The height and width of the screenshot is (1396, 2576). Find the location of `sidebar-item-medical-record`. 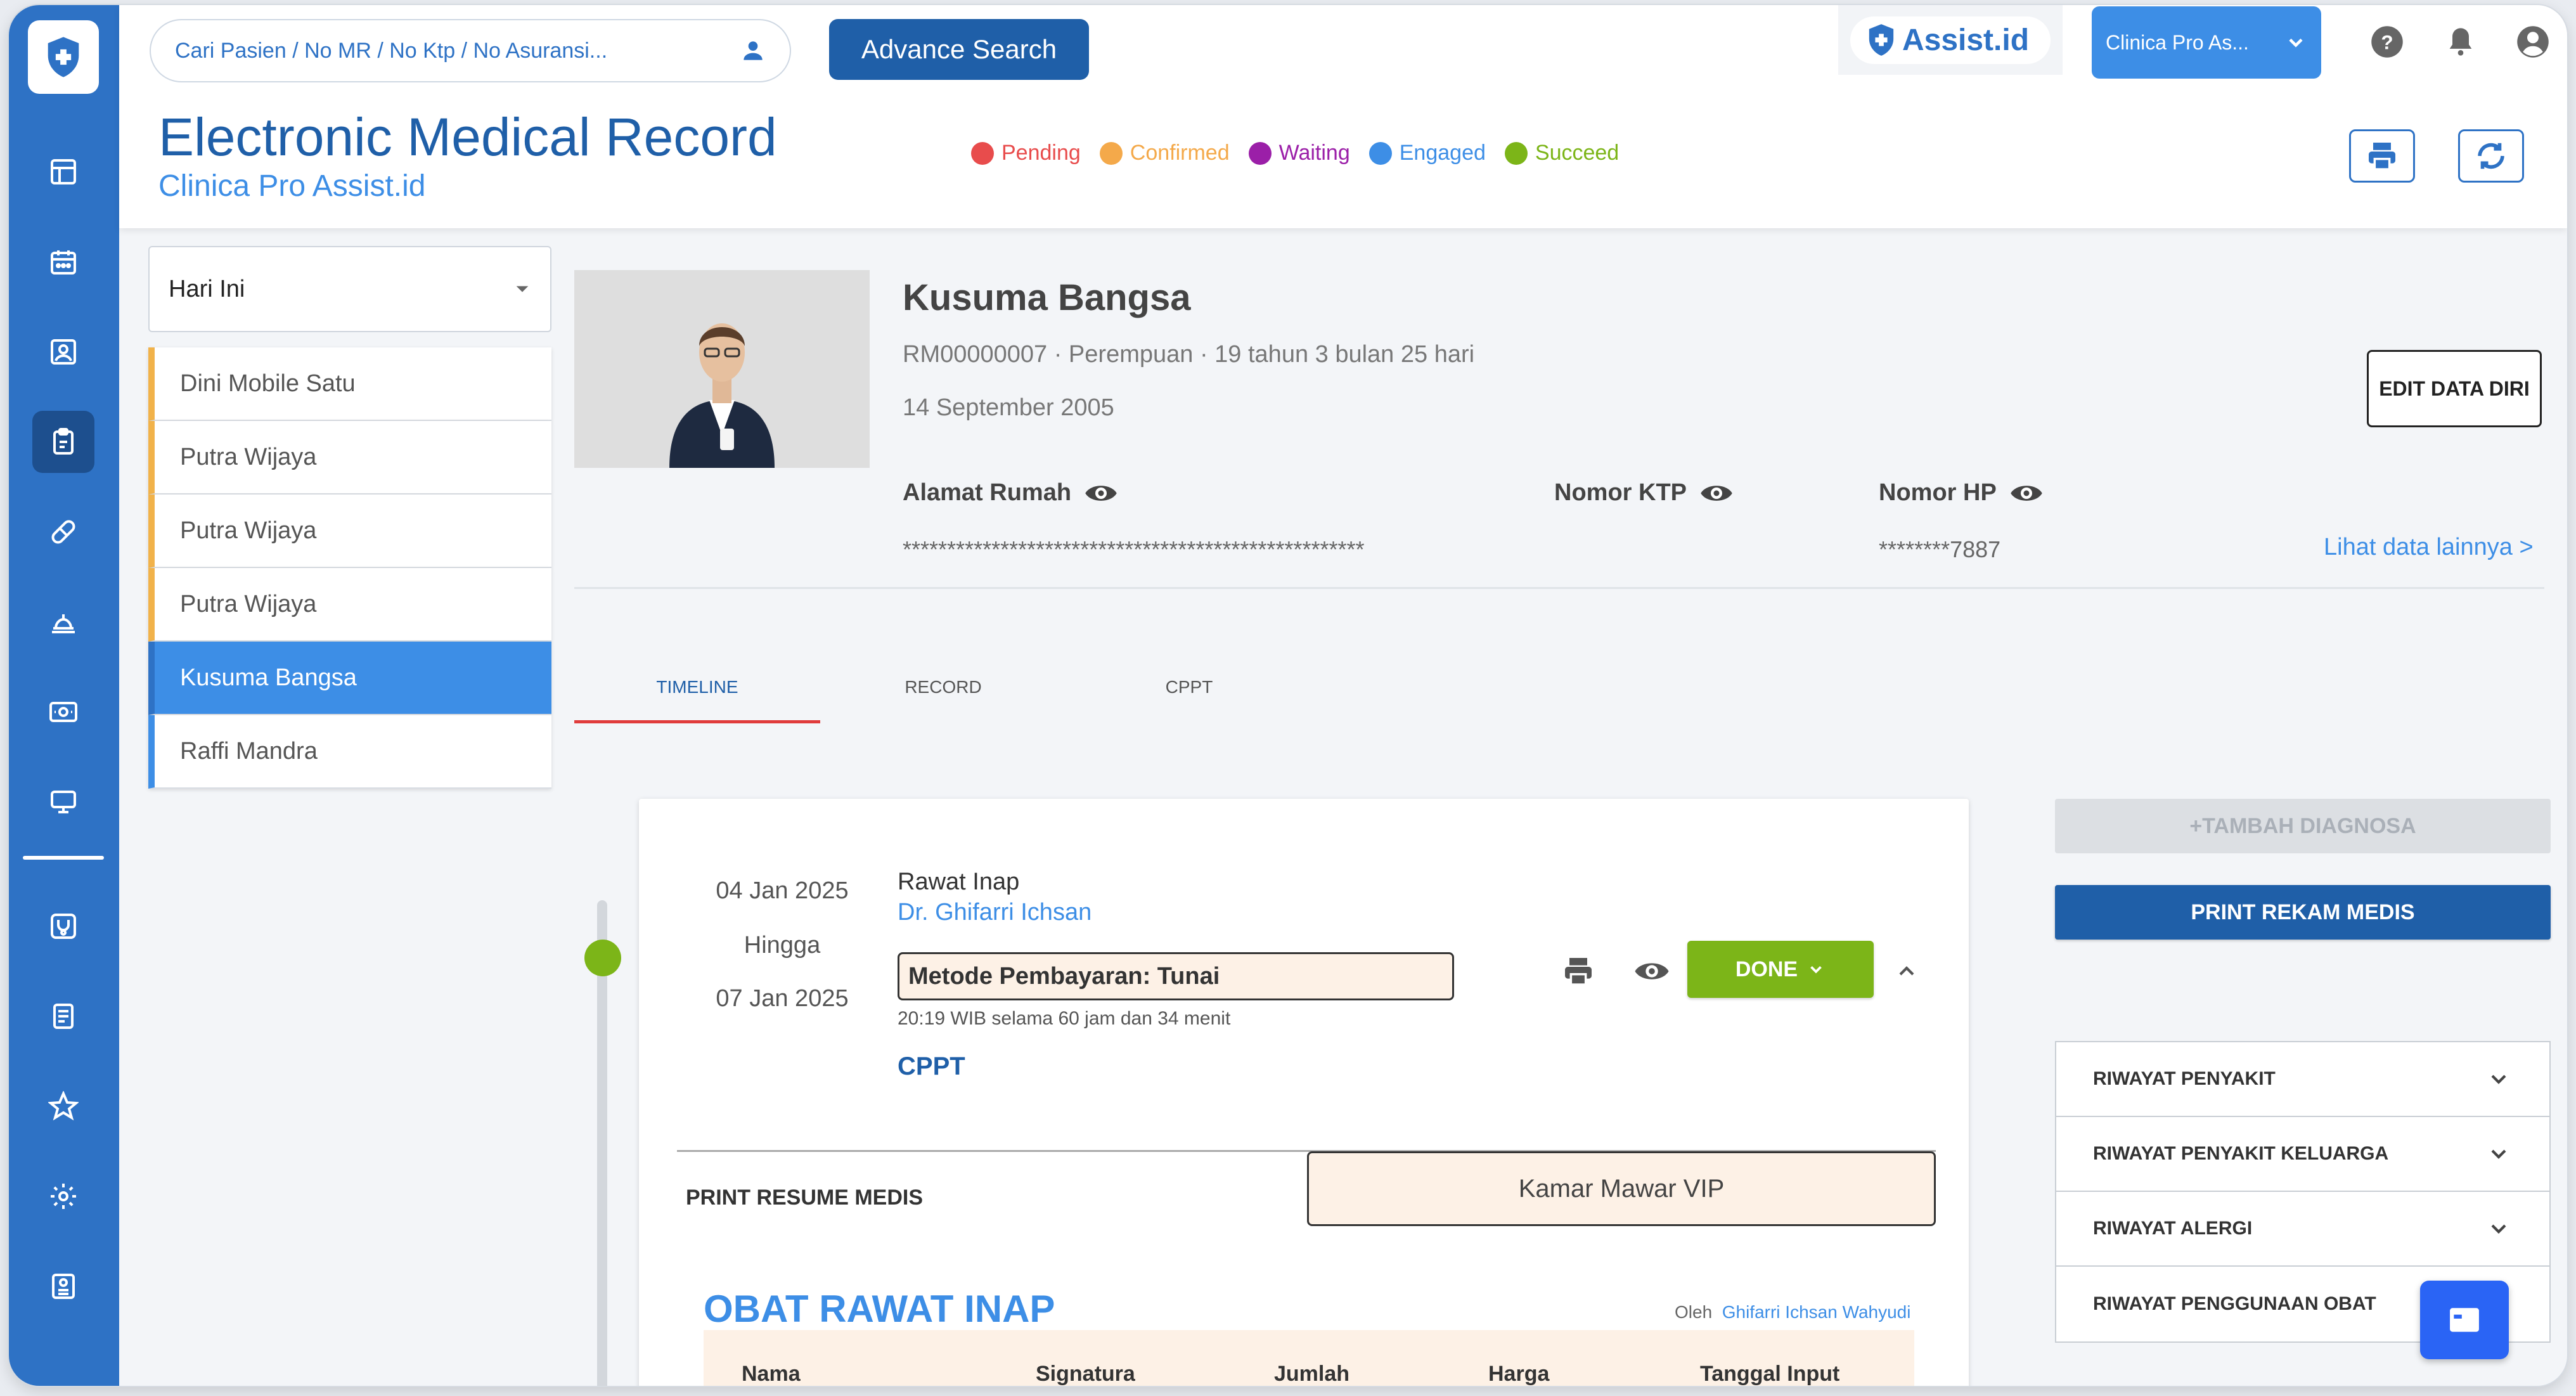

sidebar-item-medical-record is located at coordinates (63, 442).